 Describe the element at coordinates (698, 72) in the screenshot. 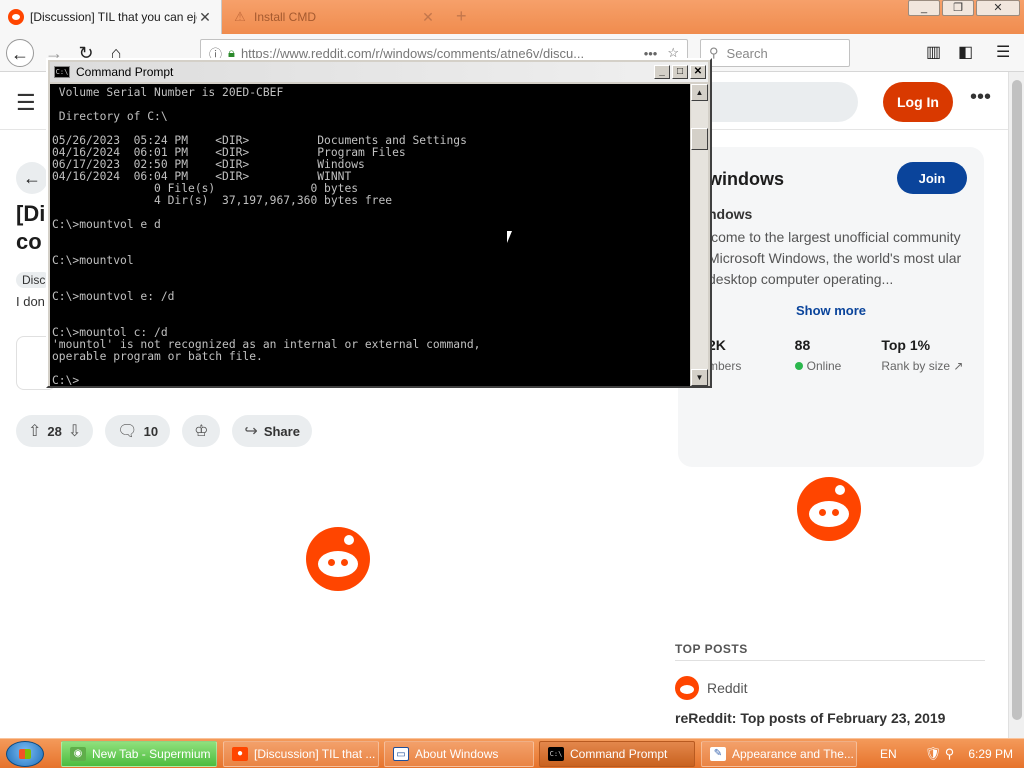

I see `cmd-close-button: ✕` at that location.